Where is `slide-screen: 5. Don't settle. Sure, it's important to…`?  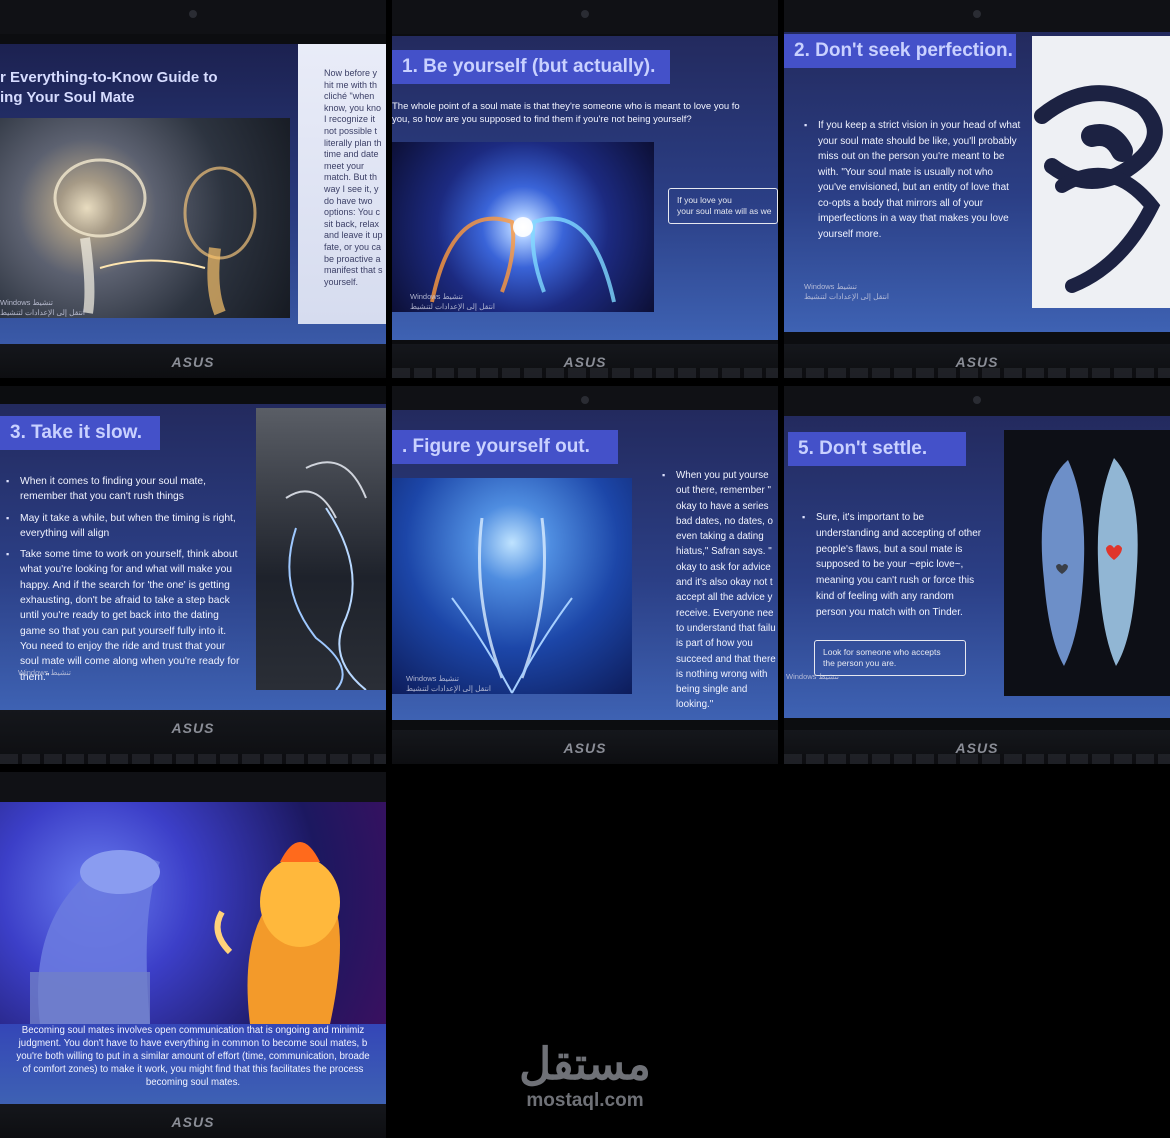 slide-screen: 5. Don't settle. Sure, it's important to… is located at coordinates (977, 567).